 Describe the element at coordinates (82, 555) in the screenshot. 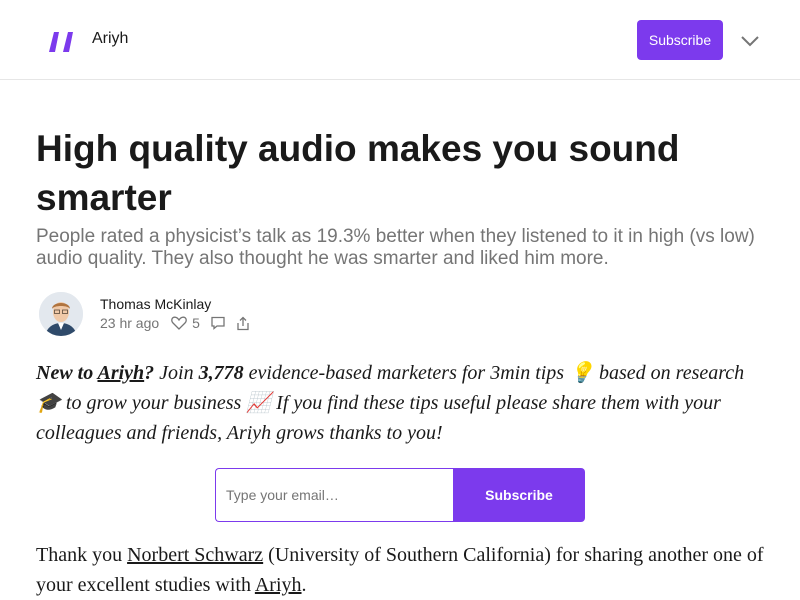

I see `body-thank-you: Thank you` at that location.